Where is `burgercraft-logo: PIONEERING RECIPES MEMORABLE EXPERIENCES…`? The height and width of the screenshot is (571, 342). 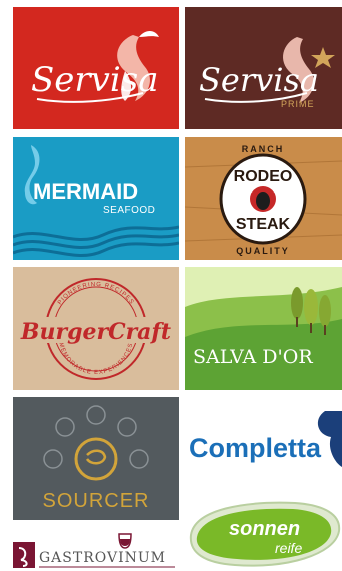 burgercraft-logo: PIONEERING RECIPES MEMORABLE EXPERIENCES… is located at coordinates (95, 329).